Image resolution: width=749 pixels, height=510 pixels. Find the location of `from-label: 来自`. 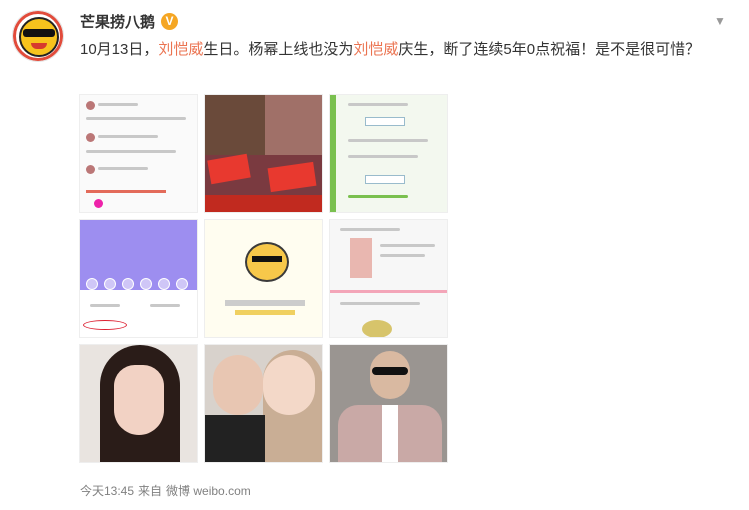

from-label: 来自 is located at coordinates (150, 491).